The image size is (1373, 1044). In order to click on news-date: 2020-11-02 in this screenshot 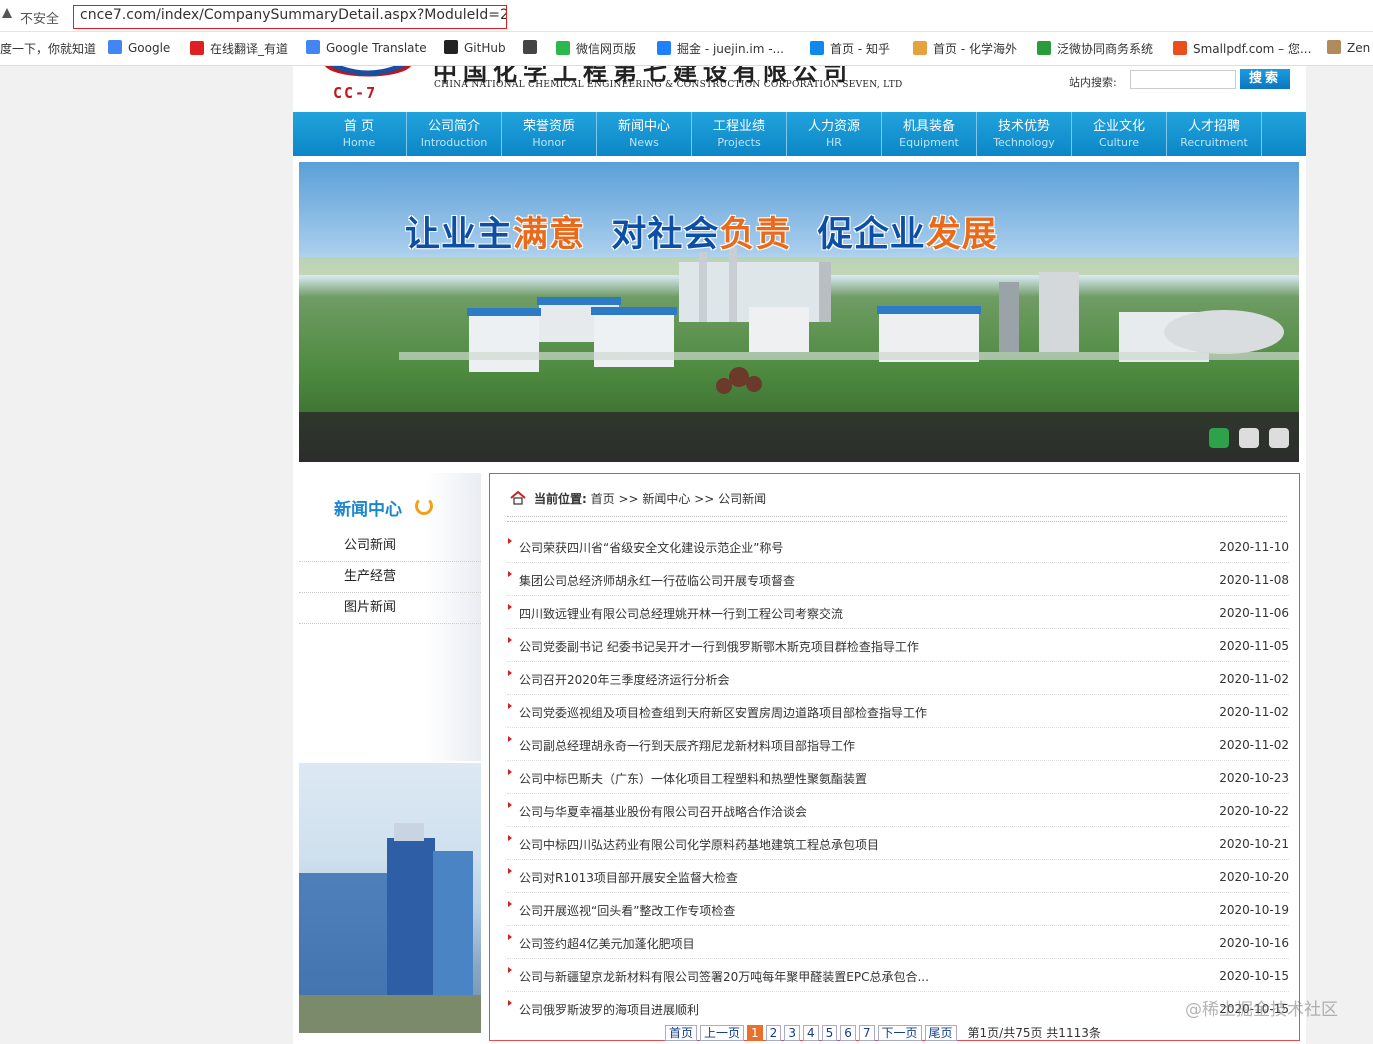, I will do `click(1254, 712)`.